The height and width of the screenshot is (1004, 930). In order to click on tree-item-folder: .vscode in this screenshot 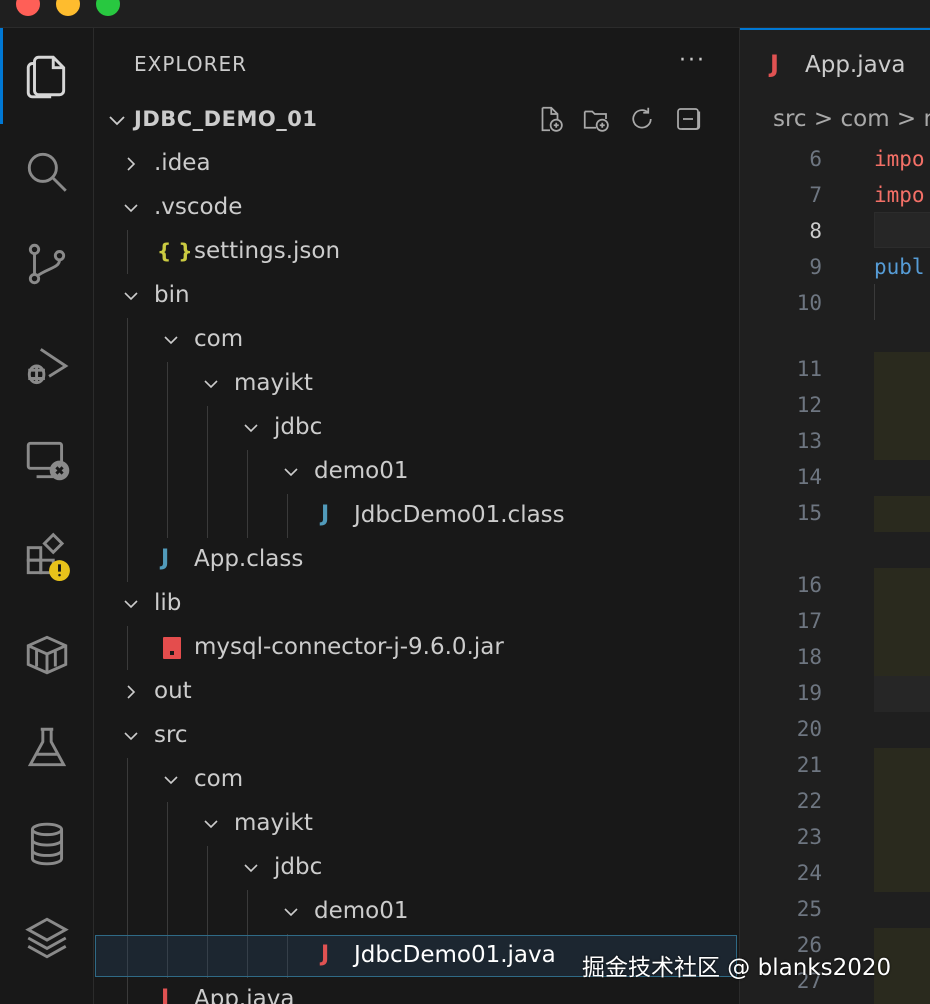, I will do `click(417, 208)`.